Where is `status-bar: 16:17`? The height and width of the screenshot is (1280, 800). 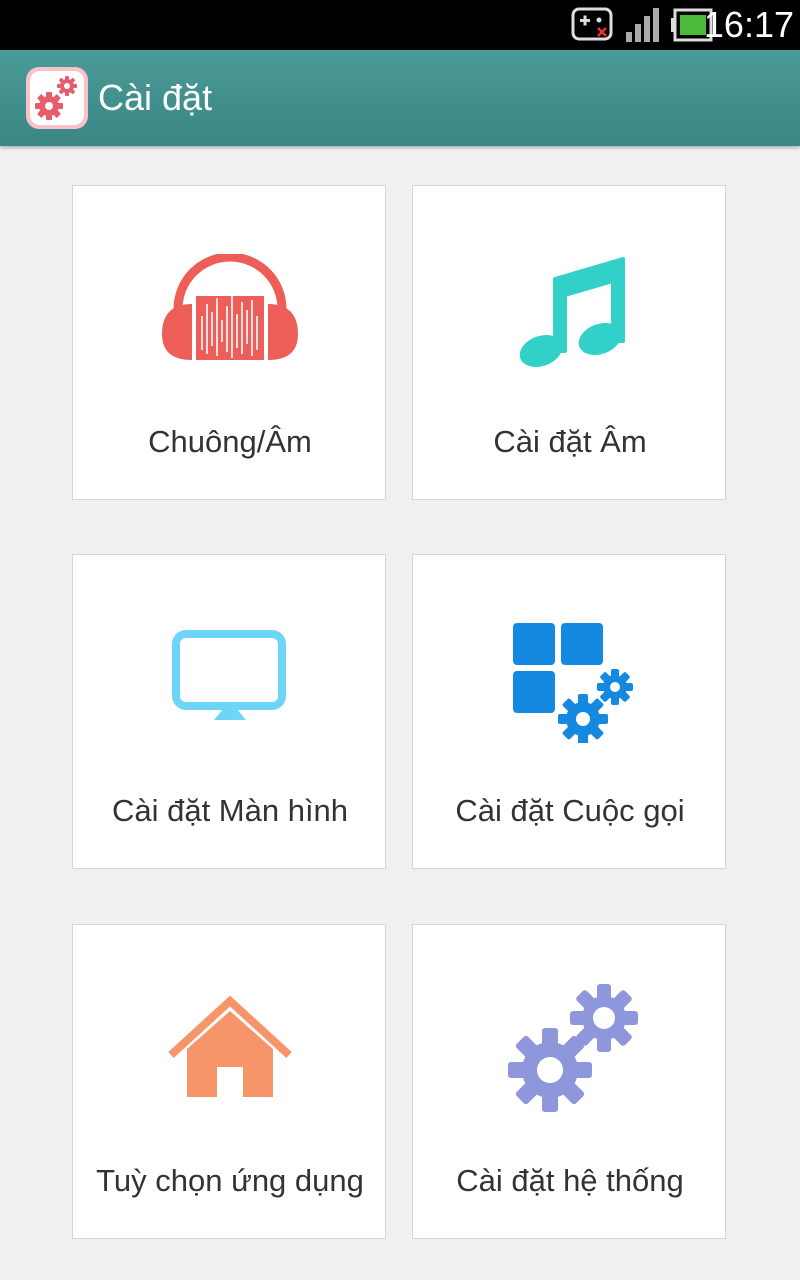 status-bar: 16:17 is located at coordinates (400, 25).